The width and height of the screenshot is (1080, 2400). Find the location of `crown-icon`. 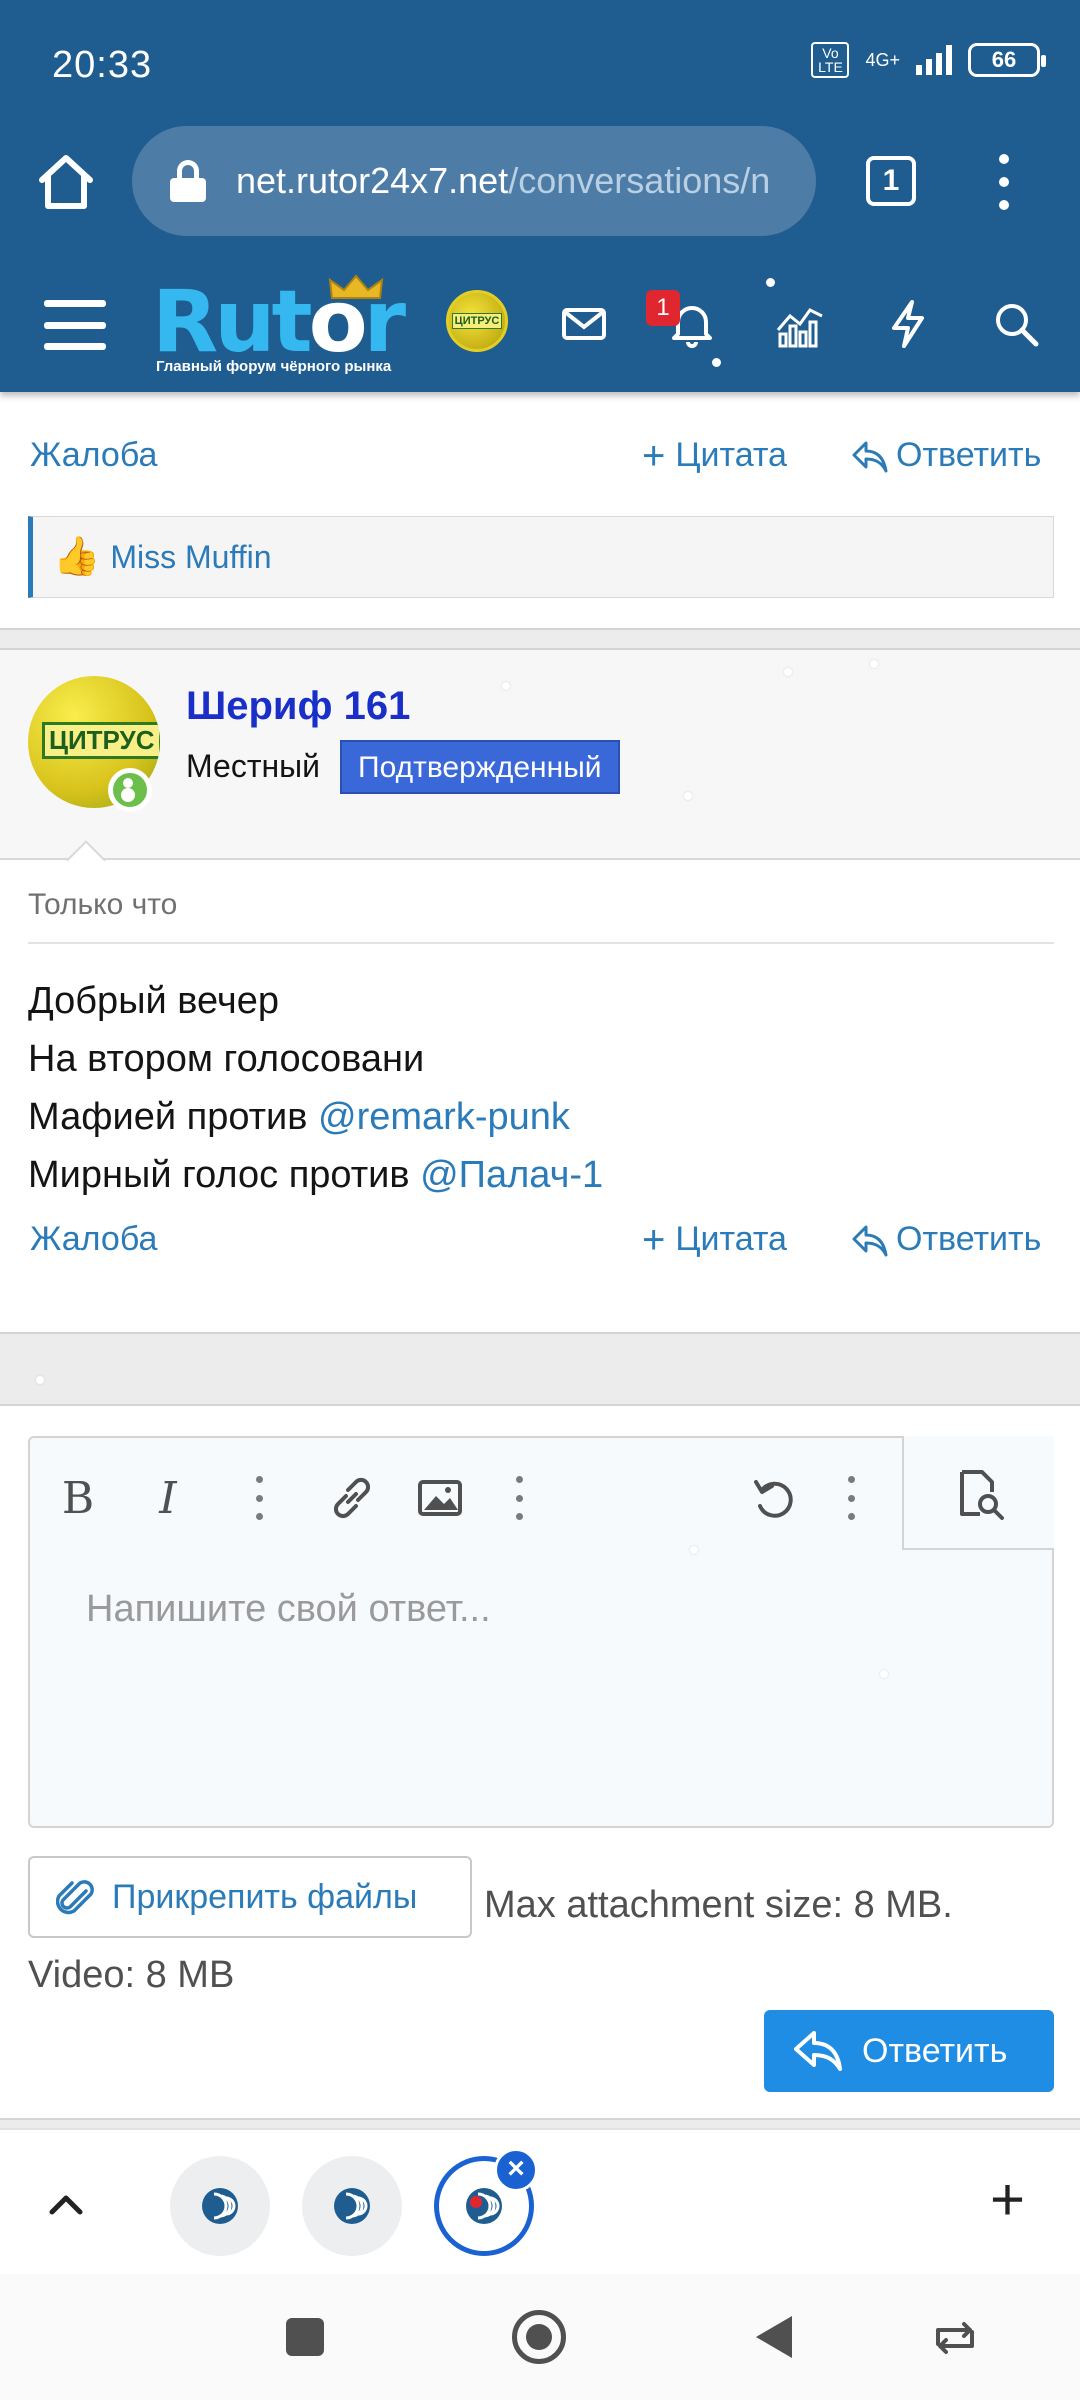

crown-icon is located at coordinates (356, 286).